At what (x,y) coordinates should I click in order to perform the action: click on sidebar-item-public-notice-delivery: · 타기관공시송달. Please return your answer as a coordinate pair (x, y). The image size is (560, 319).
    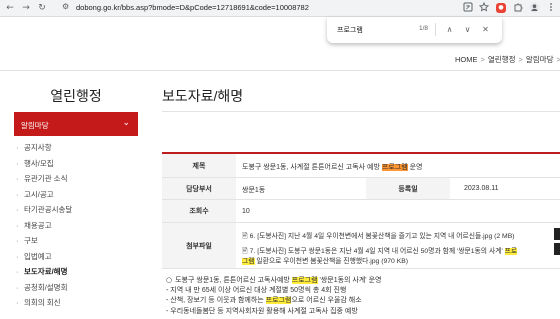
    Looking at the image, I should click on (76, 210).